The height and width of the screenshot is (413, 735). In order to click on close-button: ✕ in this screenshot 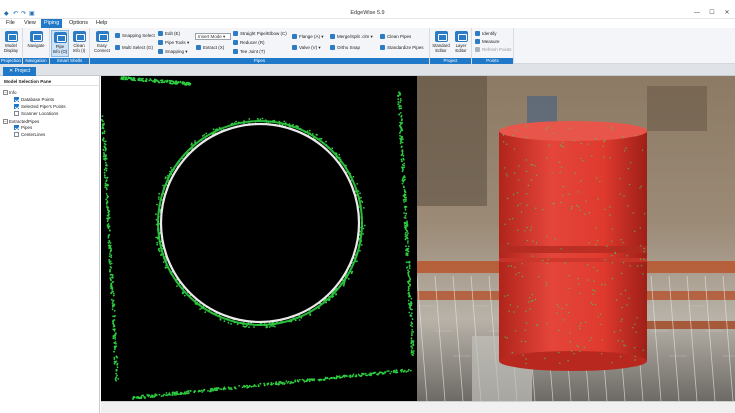, I will do `click(727, 13)`.